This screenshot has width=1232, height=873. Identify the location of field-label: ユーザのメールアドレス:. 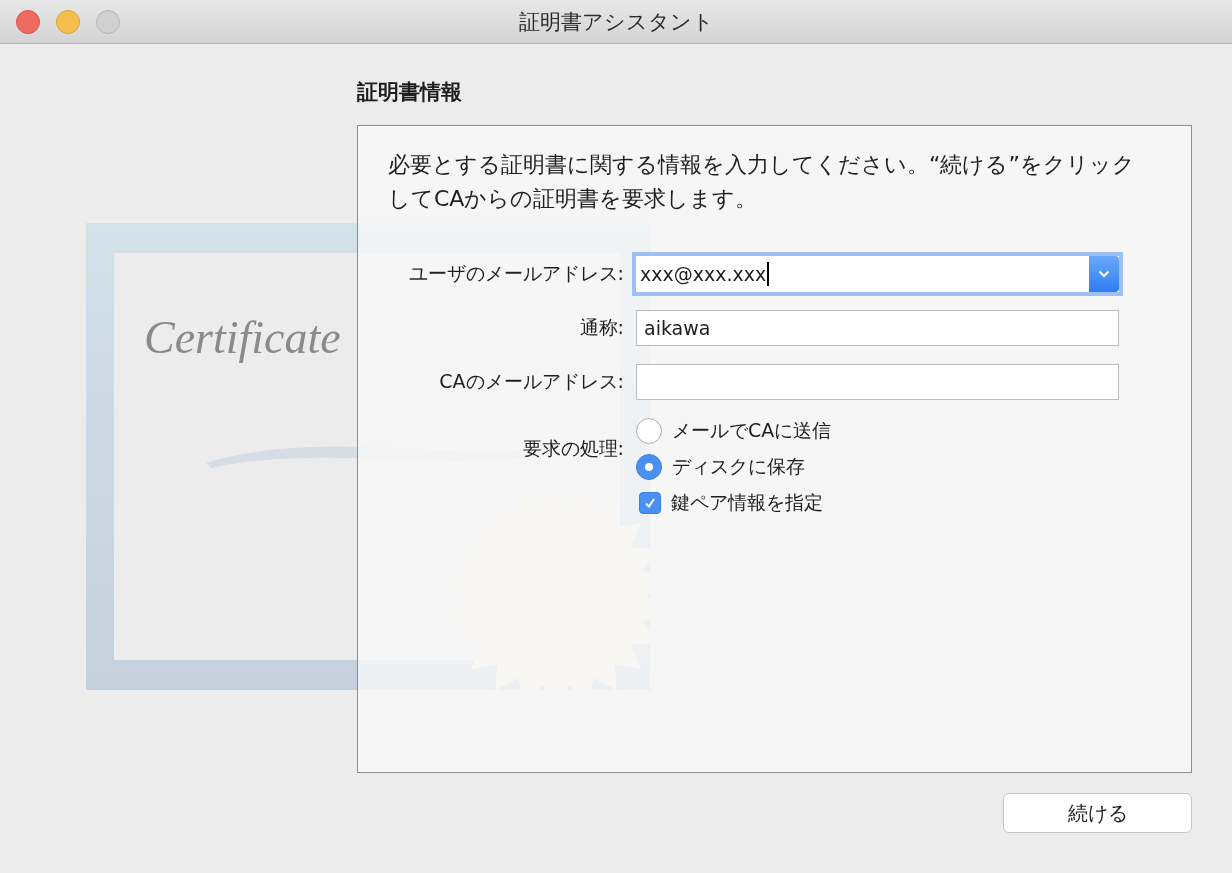
(515, 273).